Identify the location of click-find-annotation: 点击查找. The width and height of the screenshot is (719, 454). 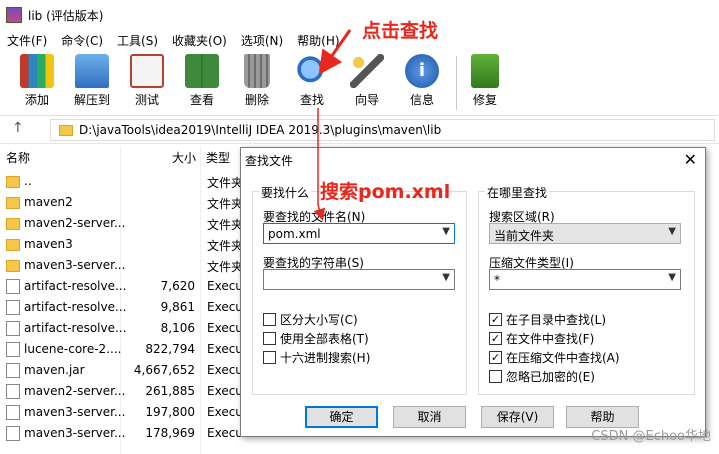
(400, 31).